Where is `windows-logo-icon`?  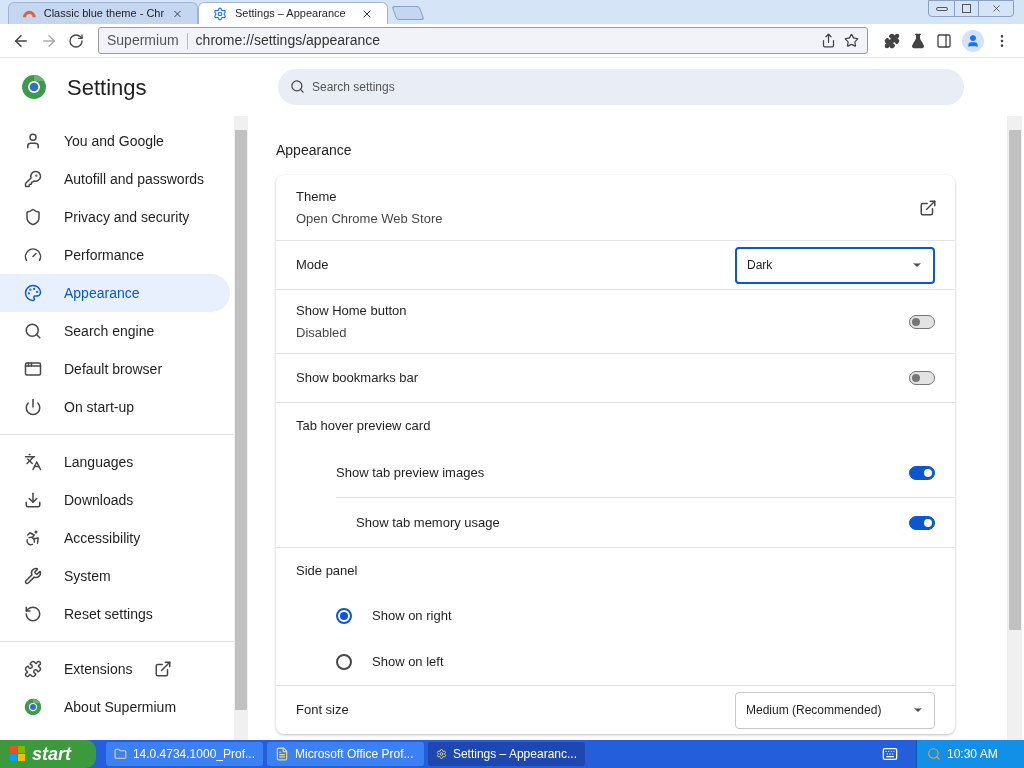 windows-logo-icon is located at coordinates (18, 754).